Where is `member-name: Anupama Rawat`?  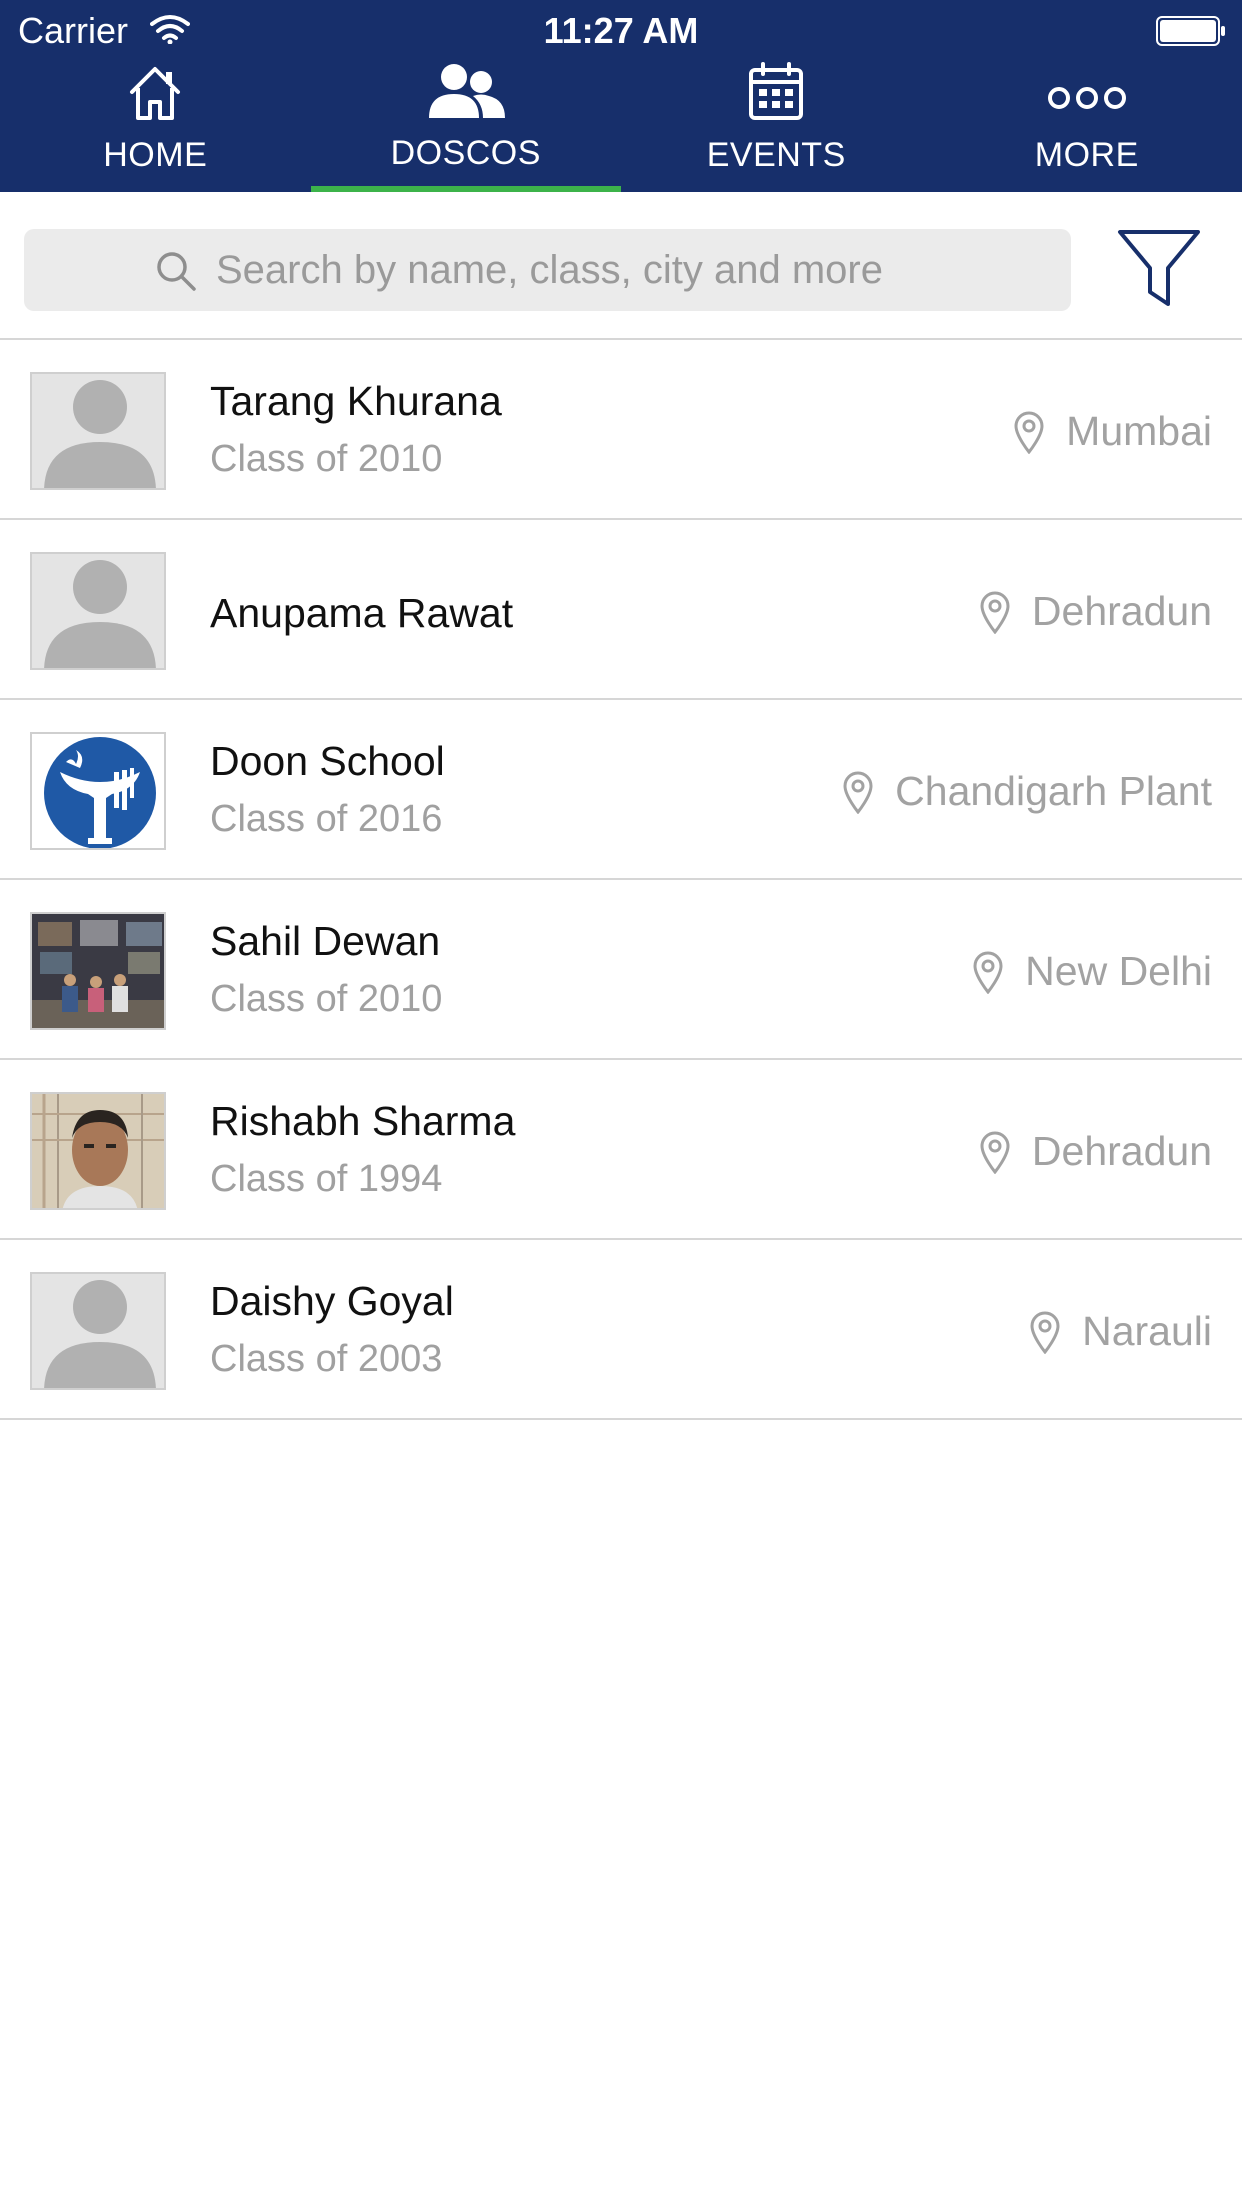 member-name: Anupama Rawat is located at coordinates (362, 613).